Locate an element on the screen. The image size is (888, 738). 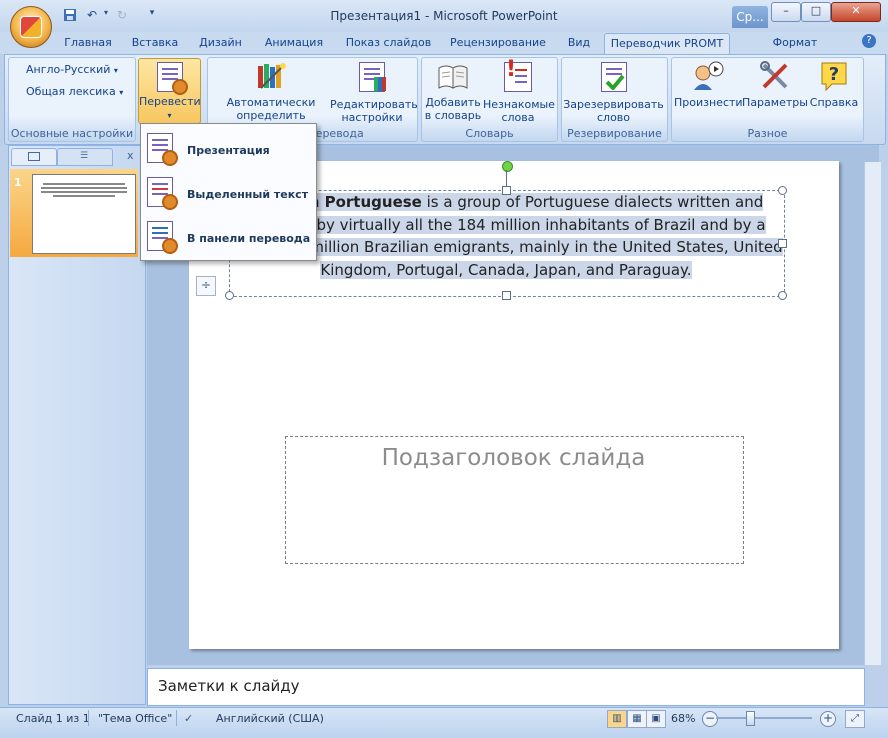
open-book-icon is located at coordinates (453, 76).